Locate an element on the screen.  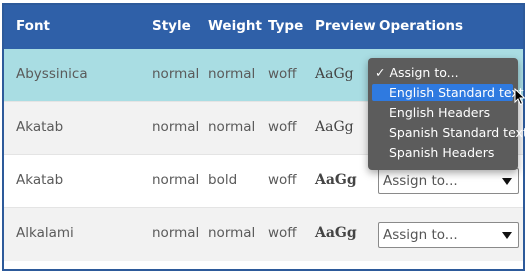
font-name: Alkalami is located at coordinates (45, 233).